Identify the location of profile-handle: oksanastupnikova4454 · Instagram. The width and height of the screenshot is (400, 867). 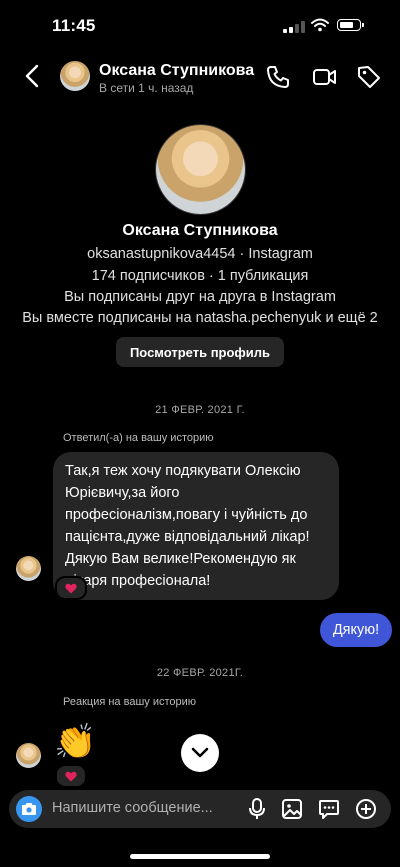
(200, 254).